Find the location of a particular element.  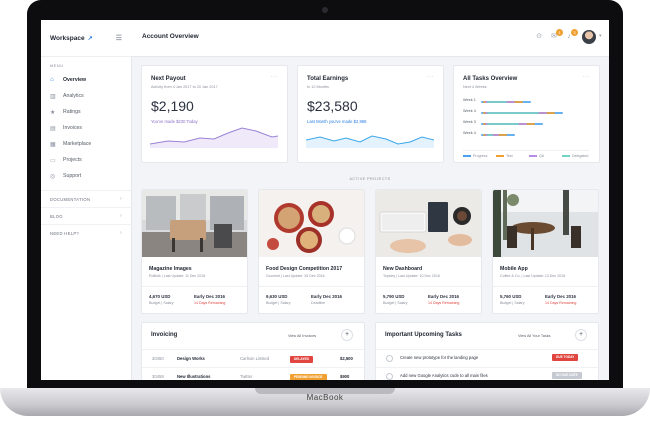

card-subtitle: In 12 Months is located at coordinates (318, 87).